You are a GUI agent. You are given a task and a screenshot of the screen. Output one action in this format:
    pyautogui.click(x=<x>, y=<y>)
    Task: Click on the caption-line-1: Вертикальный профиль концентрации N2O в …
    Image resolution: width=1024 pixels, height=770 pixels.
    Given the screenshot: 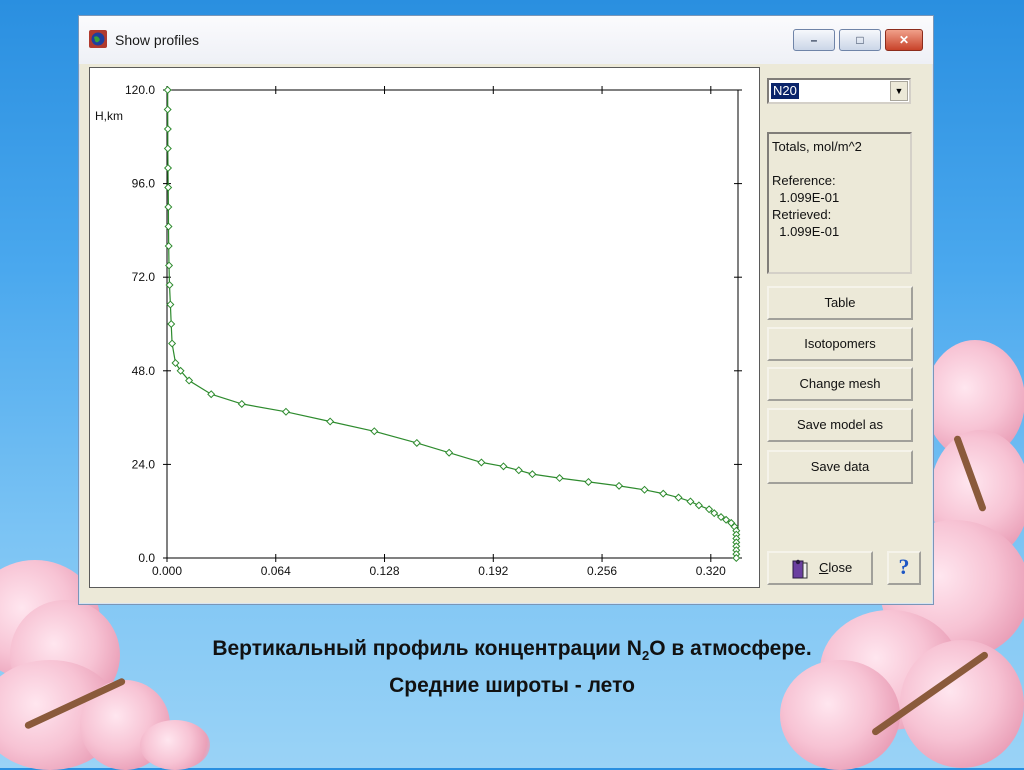 What is the action you would take?
    pyautogui.click(x=512, y=650)
    